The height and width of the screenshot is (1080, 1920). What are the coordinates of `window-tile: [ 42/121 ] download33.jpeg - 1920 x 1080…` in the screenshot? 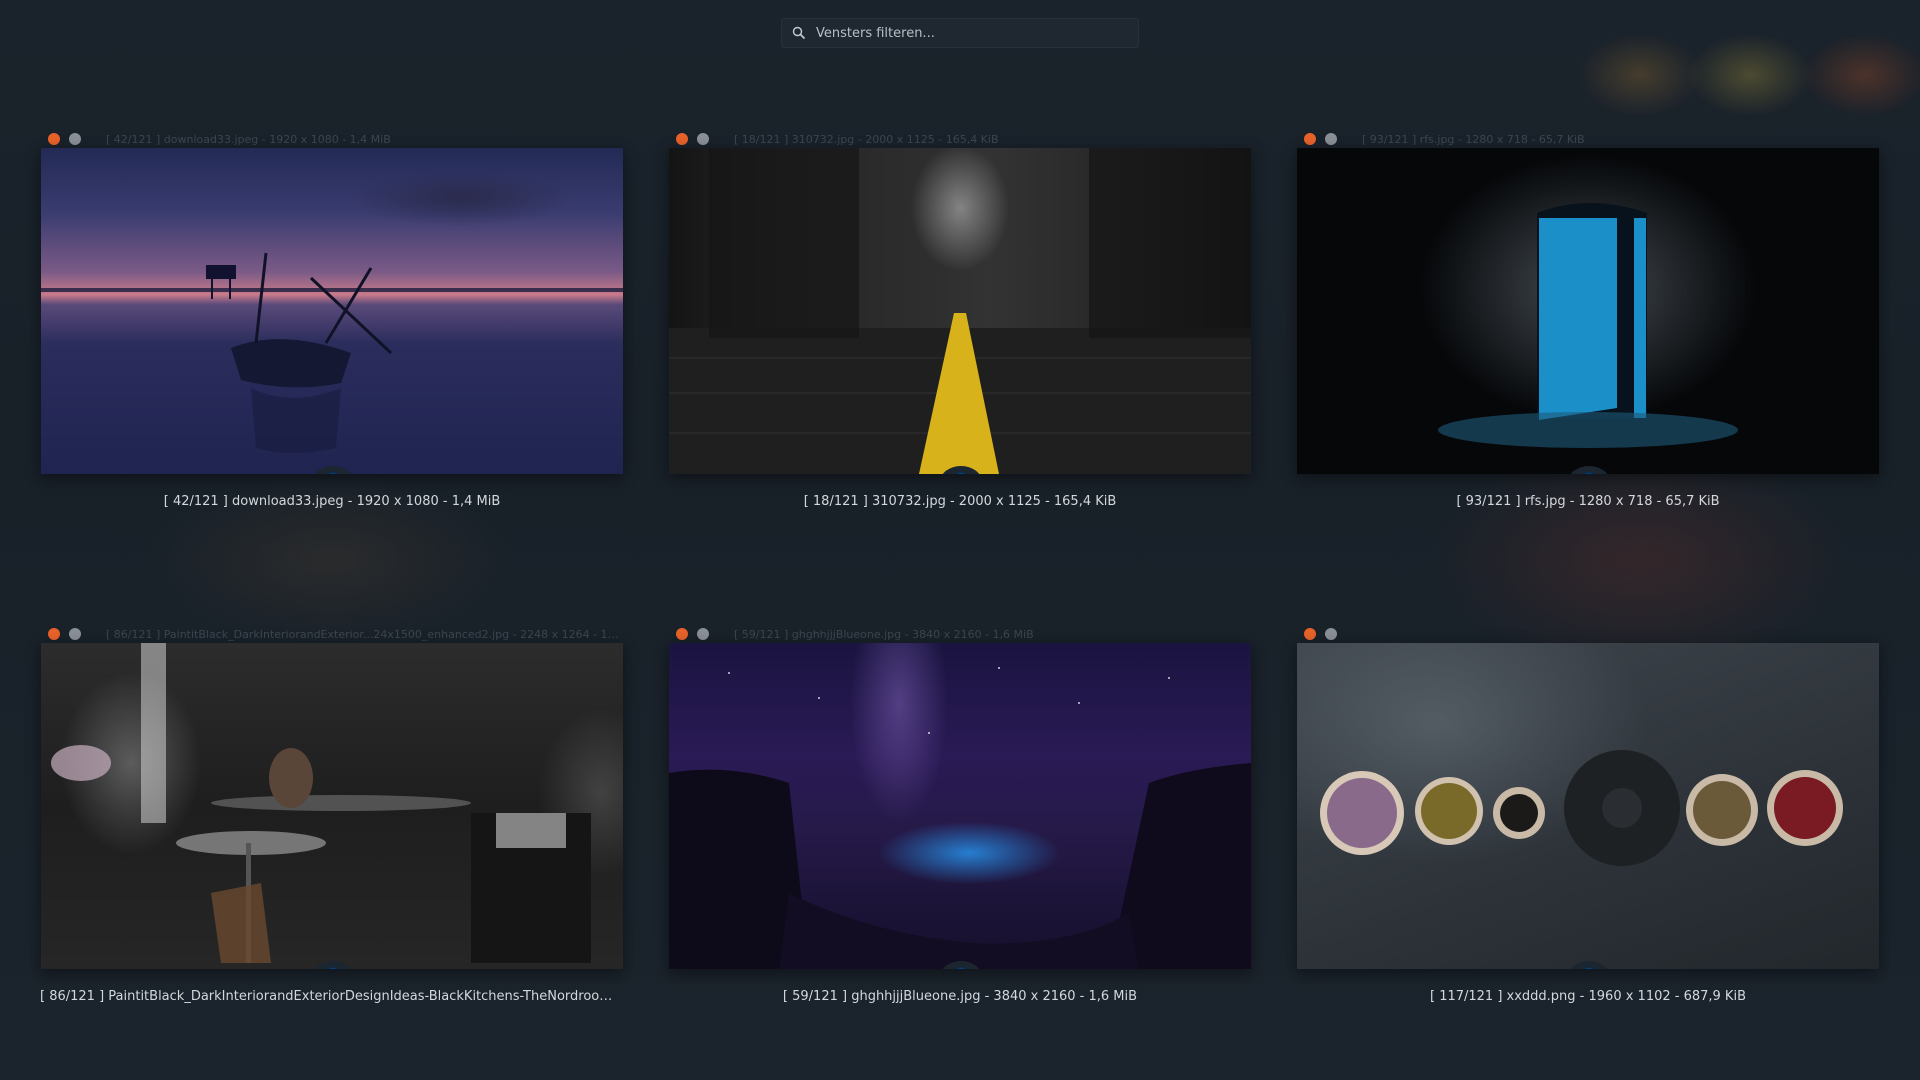 It's located at (332, 319).